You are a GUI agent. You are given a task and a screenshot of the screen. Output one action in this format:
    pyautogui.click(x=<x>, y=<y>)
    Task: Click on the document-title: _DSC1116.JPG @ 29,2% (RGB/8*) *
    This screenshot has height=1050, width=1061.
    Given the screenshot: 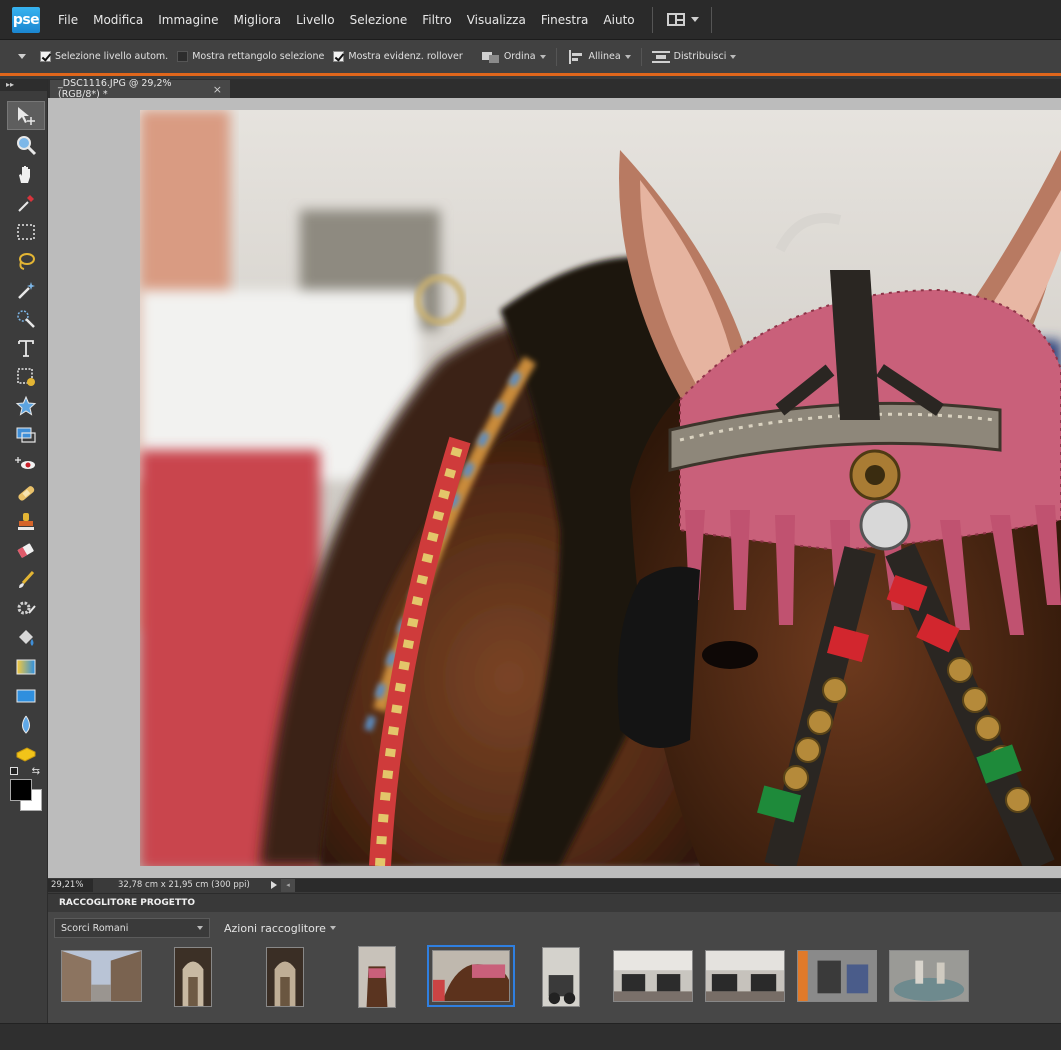 What is the action you would take?
    pyautogui.click(x=115, y=89)
    